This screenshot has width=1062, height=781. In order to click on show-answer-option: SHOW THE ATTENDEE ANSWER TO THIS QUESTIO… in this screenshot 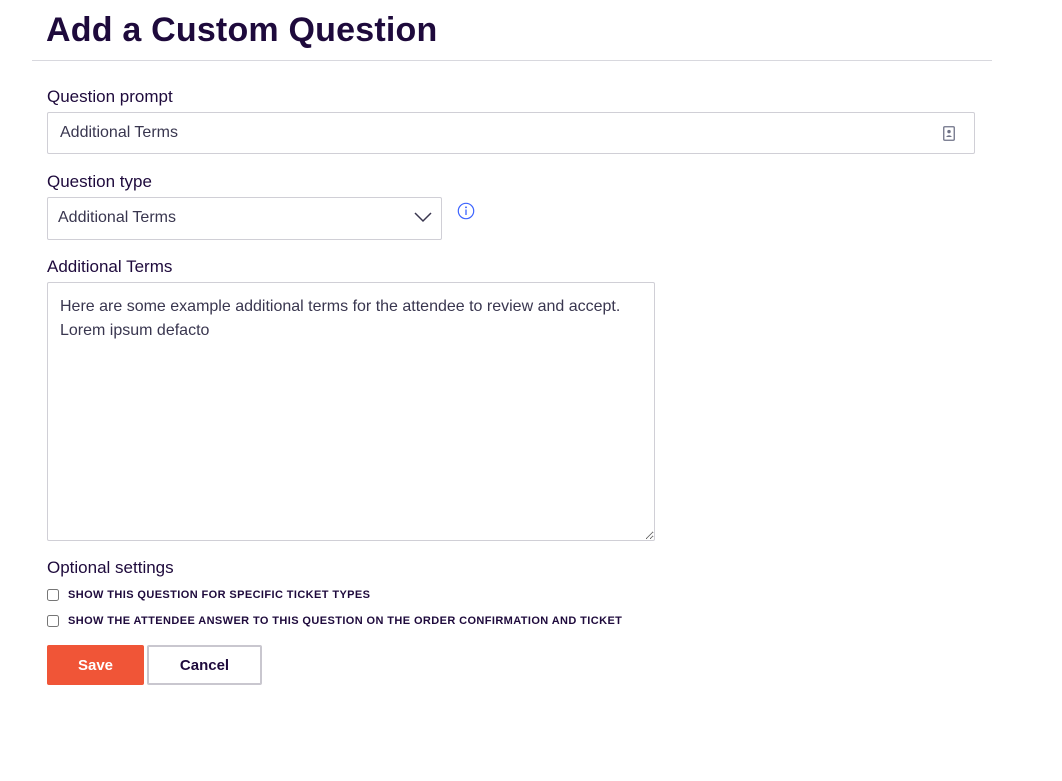, I will do `click(334, 621)`.